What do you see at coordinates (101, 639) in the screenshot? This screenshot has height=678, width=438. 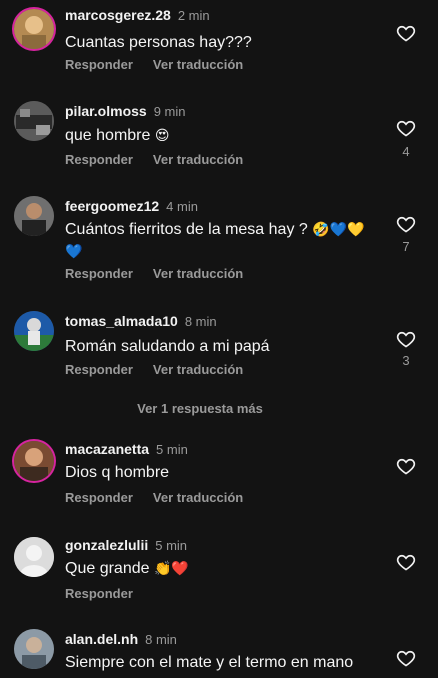 I see `username: alan.del.nh` at bounding box center [101, 639].